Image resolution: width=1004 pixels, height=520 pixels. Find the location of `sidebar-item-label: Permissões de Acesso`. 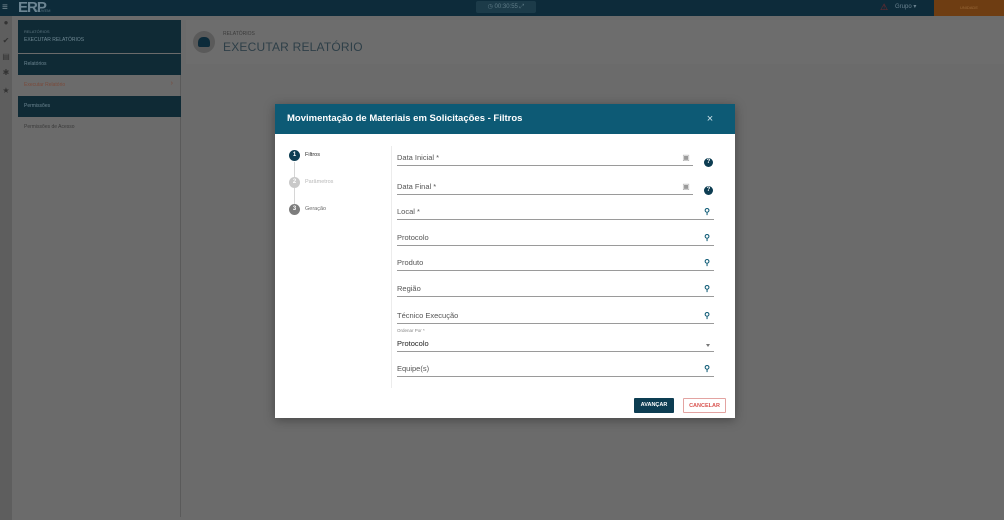

sidebar-item-label: Permissões de Acesso is located at coordinates (49, 127).